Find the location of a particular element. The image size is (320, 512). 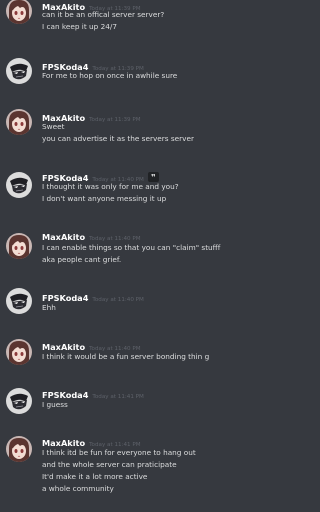

message-group: FPSKoda4 Today at 11:40 PM Ehh is located at coordinates (140, 305).